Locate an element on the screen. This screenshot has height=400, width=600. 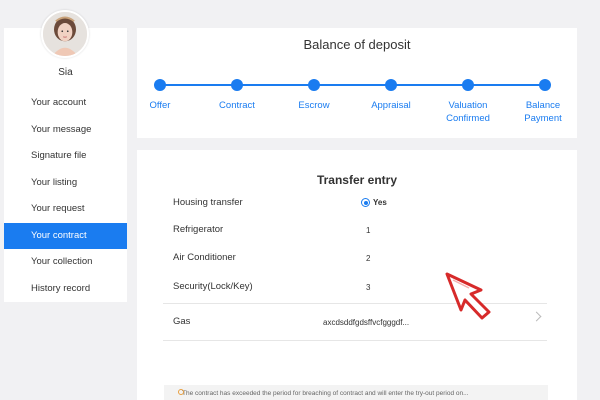
row-label-refrigerator: Refrigerator is located at coordinates (198, 229).